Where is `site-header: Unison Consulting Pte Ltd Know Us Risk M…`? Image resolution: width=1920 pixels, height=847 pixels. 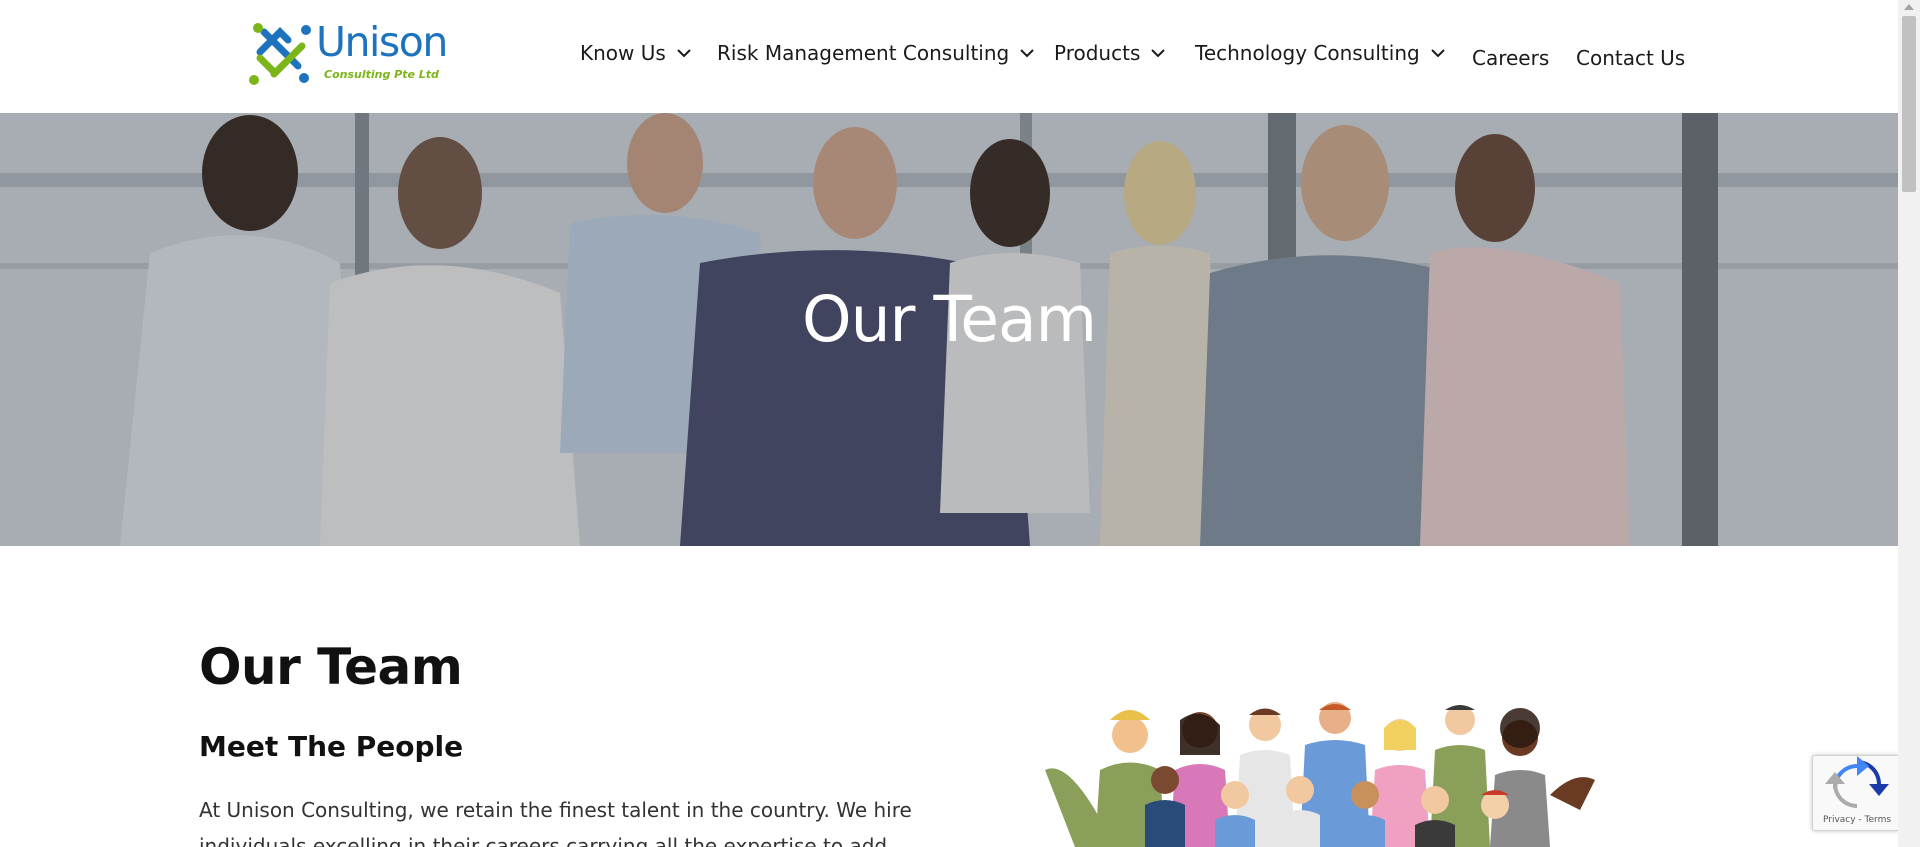
site-header: Unison Consulting Pte Ltd Know Us Risk M… is located at coordinates (949, 56).